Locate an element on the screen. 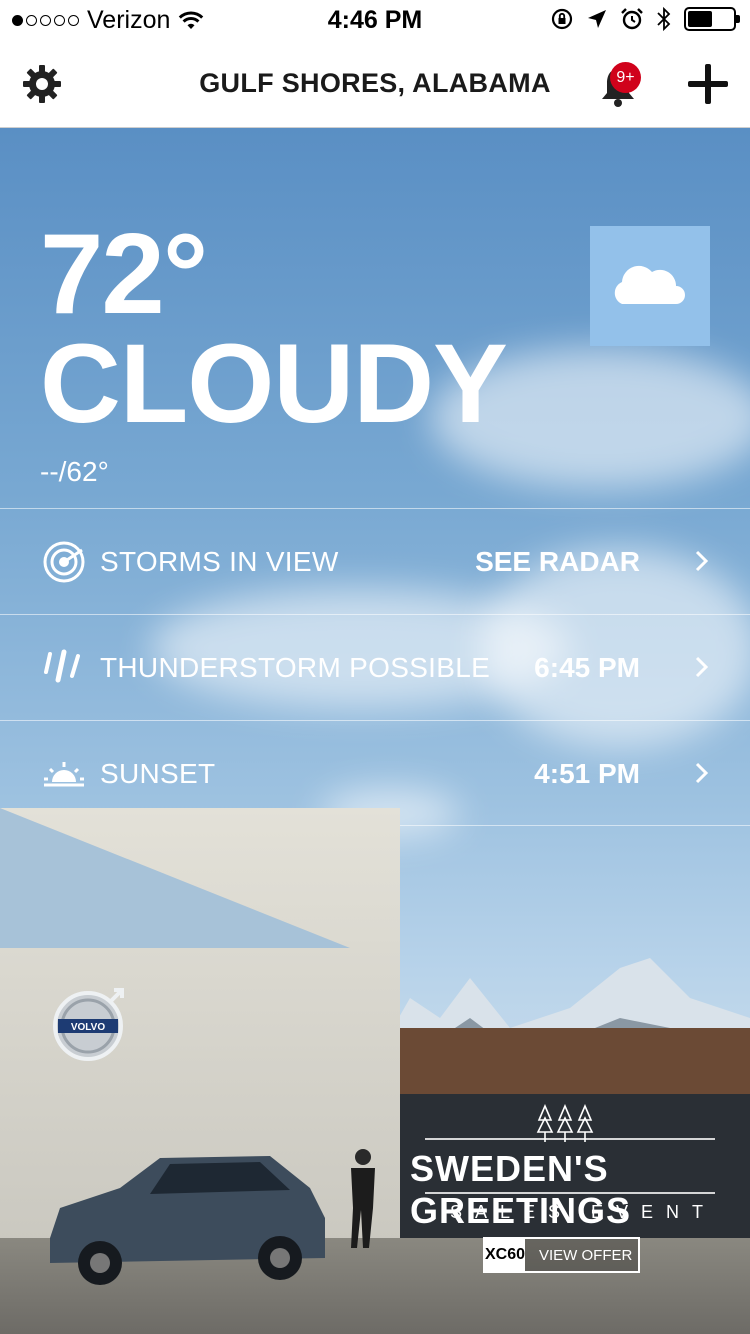 The image size is (750, 1334). row-label: SUNSET is located at coordinates (158, 773).